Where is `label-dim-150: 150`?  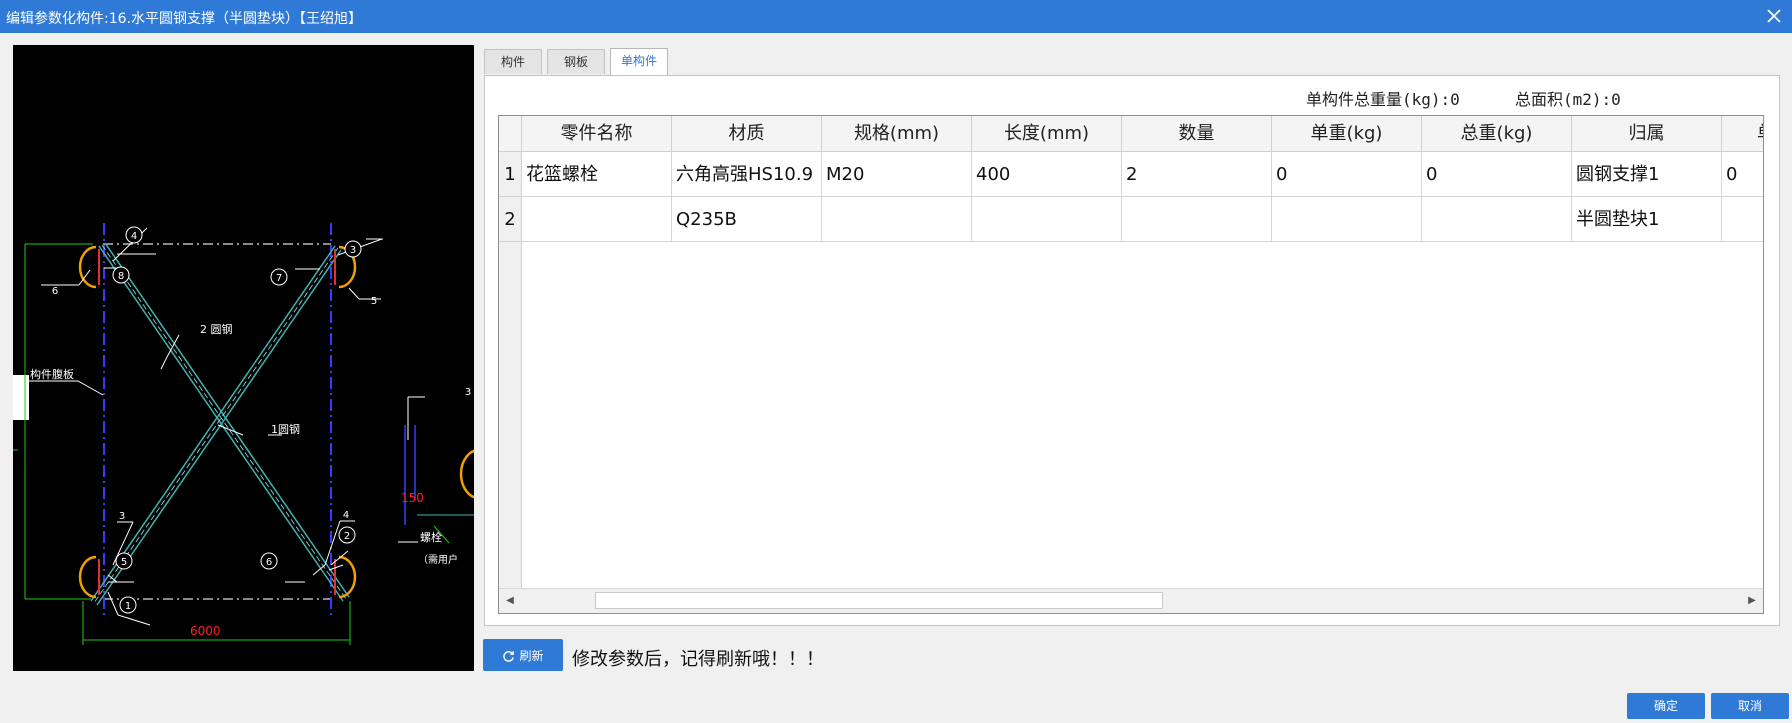 label-dim-150: 150 is located at coordinates (412, 498).